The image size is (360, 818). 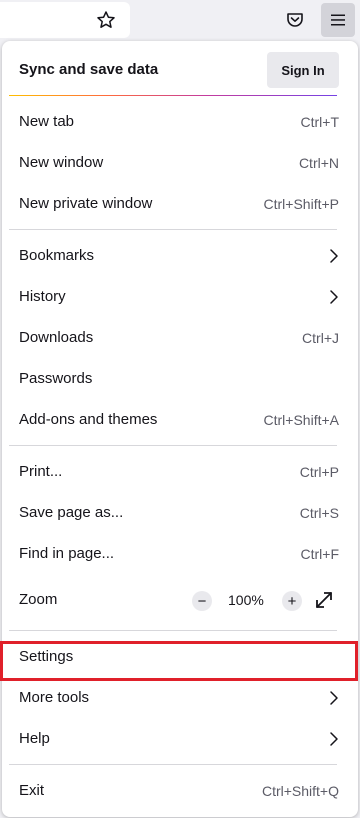 What do you see at coordinates (319, 513) in the screenshot?
I see `menu-item-shortcut: Ctrl+S` at bounding box center [319, 513].